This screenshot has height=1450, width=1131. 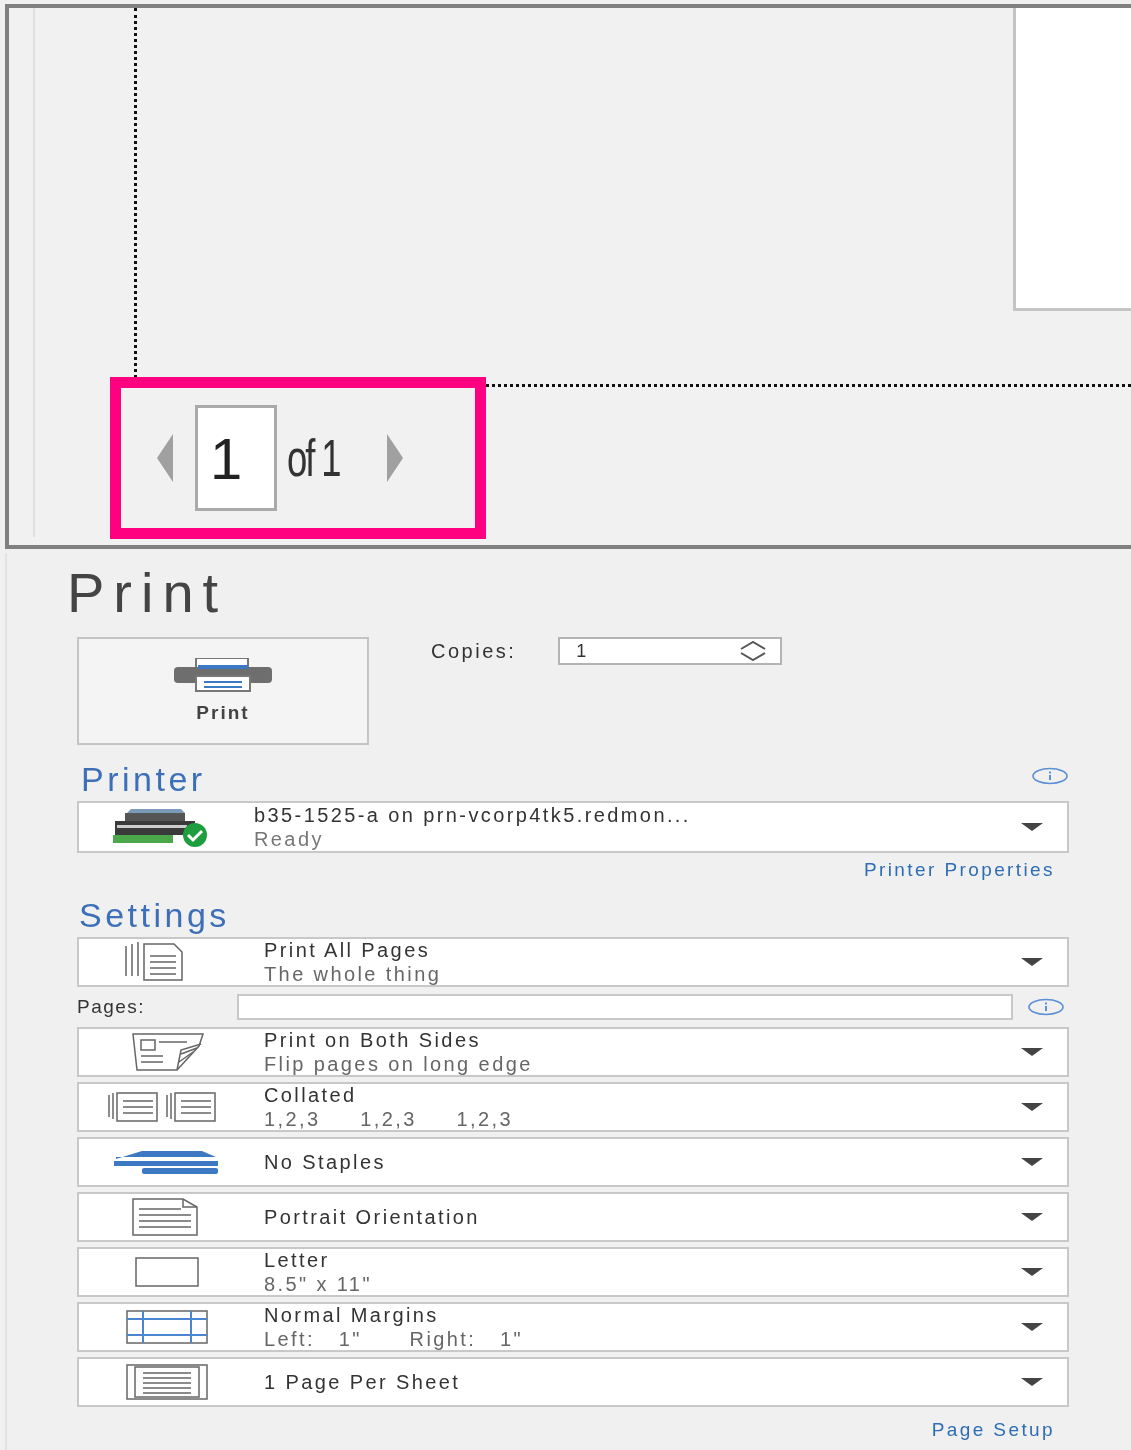 What do you see at coordinates (373, 1040) in the screenshot?
I see `setting-title: Print on Both Sides` at bounding box center [373, 1040].